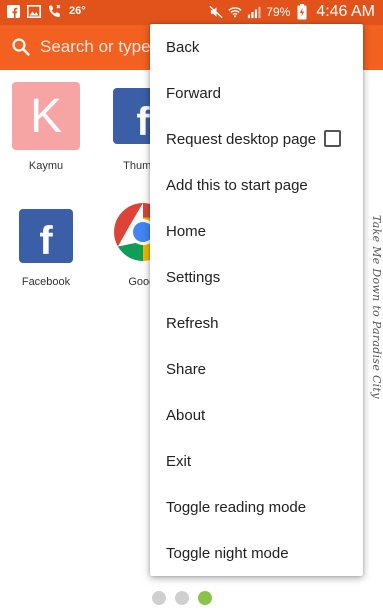  I want to click on menu-item-label: Forward, so click(194, 93).